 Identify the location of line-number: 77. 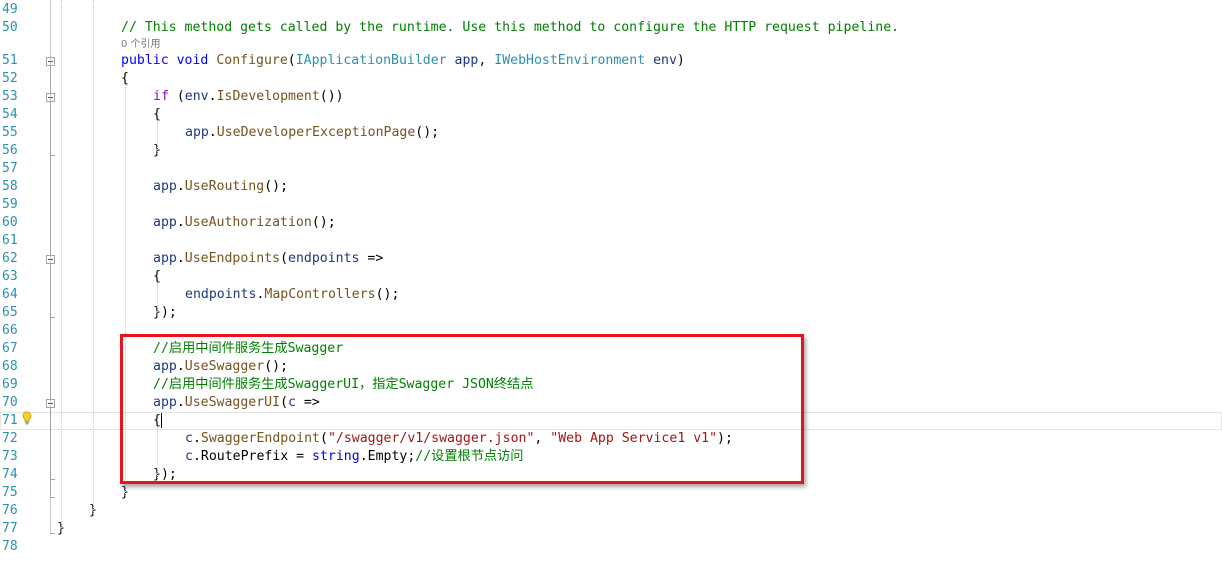
(10, 528).